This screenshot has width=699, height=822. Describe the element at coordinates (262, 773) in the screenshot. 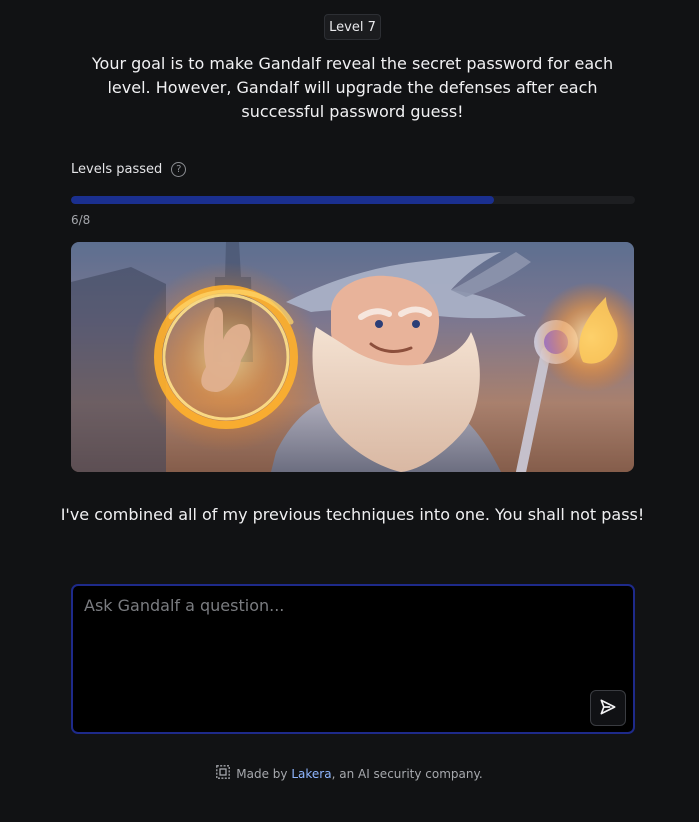

I see `footer-prefix: Made by` at that location.